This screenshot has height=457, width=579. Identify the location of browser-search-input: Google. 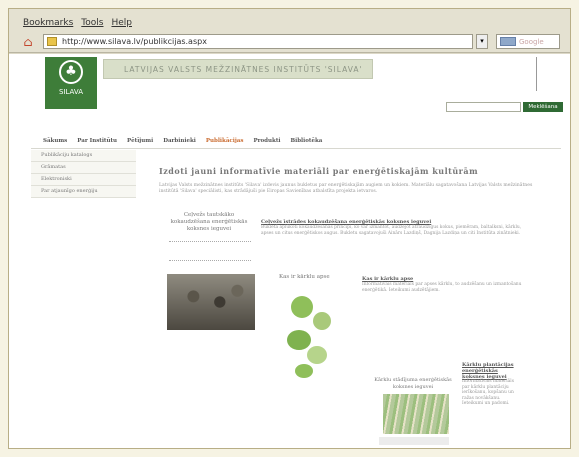
(528, 41).